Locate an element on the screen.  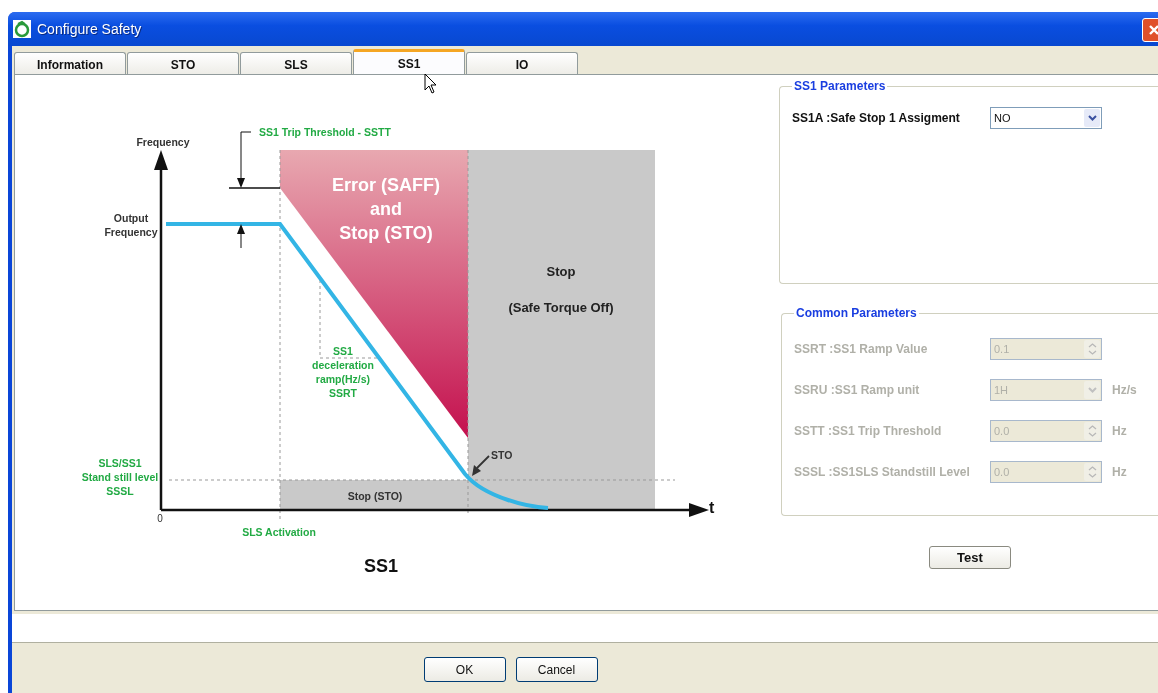
sto-pointer-arrow is located at coordinates (481, 465).